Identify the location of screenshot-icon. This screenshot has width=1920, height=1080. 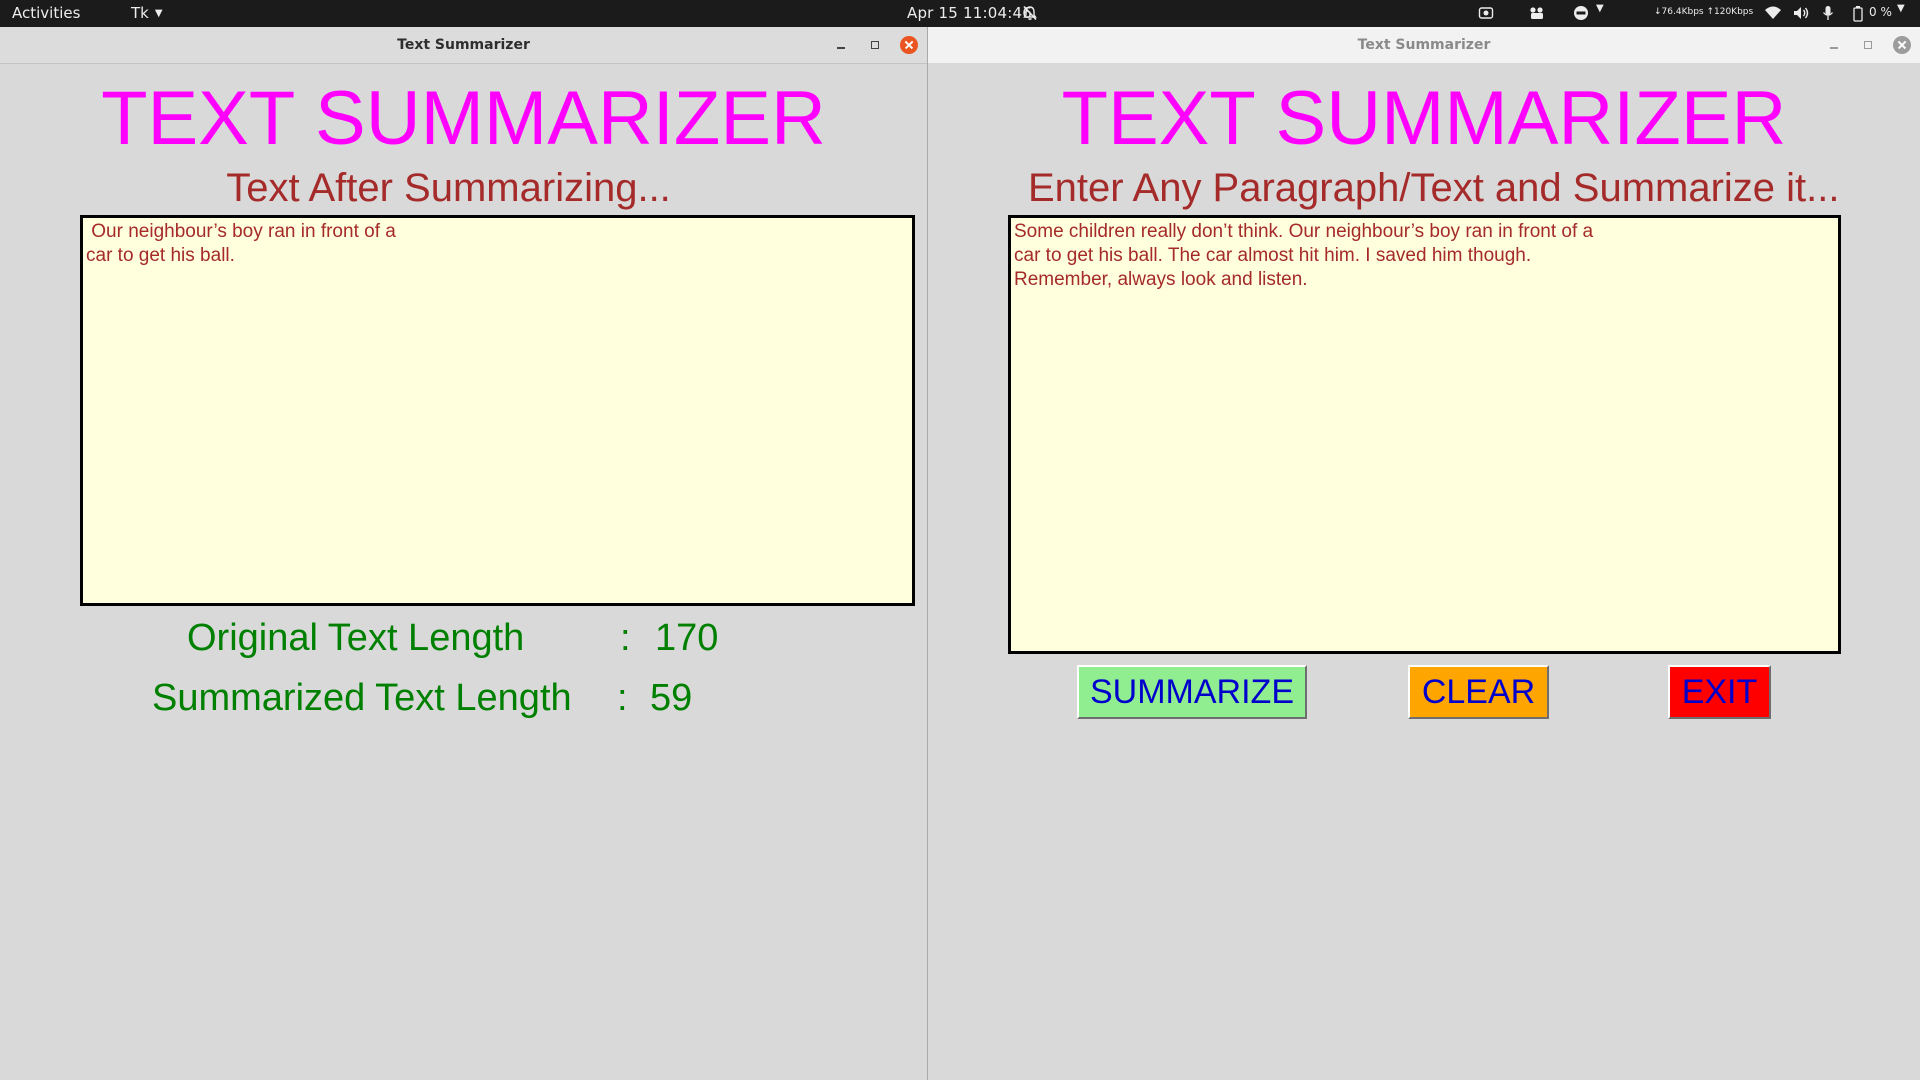
(1486, 13).